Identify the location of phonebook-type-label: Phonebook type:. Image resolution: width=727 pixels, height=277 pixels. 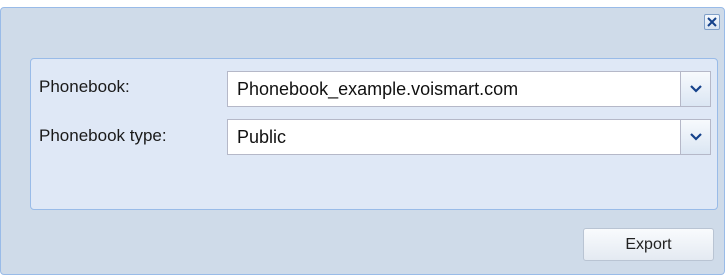
(103, 135).